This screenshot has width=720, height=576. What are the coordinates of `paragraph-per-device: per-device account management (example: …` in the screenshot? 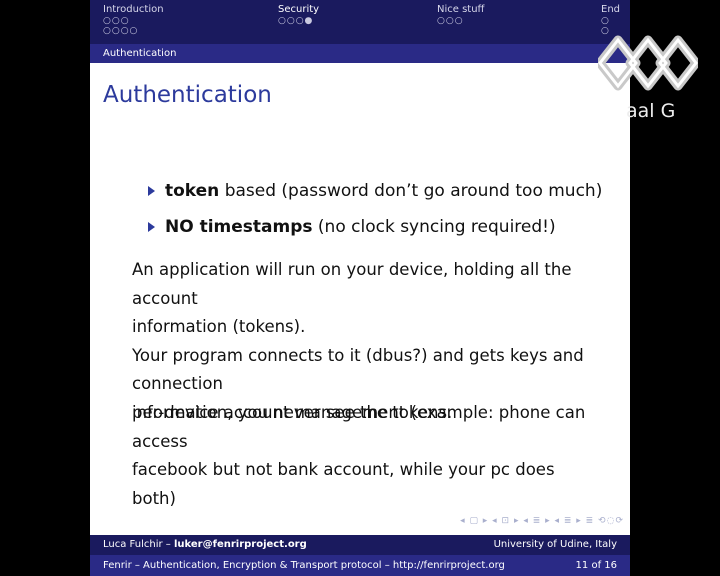 It's located at (367, 456).